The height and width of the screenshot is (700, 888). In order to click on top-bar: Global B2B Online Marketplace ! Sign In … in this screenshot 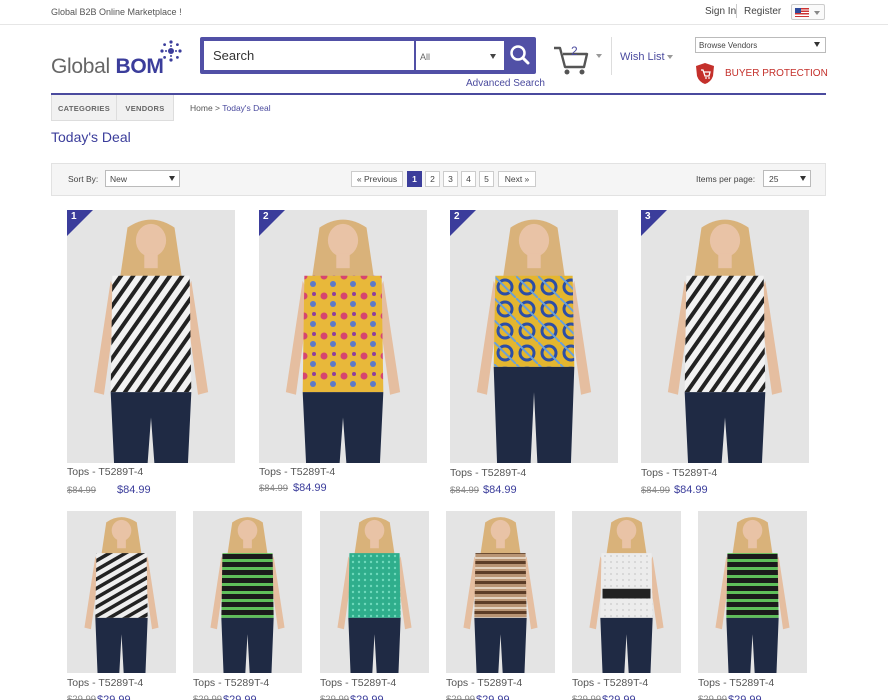, I will do `click(444, 12)`.